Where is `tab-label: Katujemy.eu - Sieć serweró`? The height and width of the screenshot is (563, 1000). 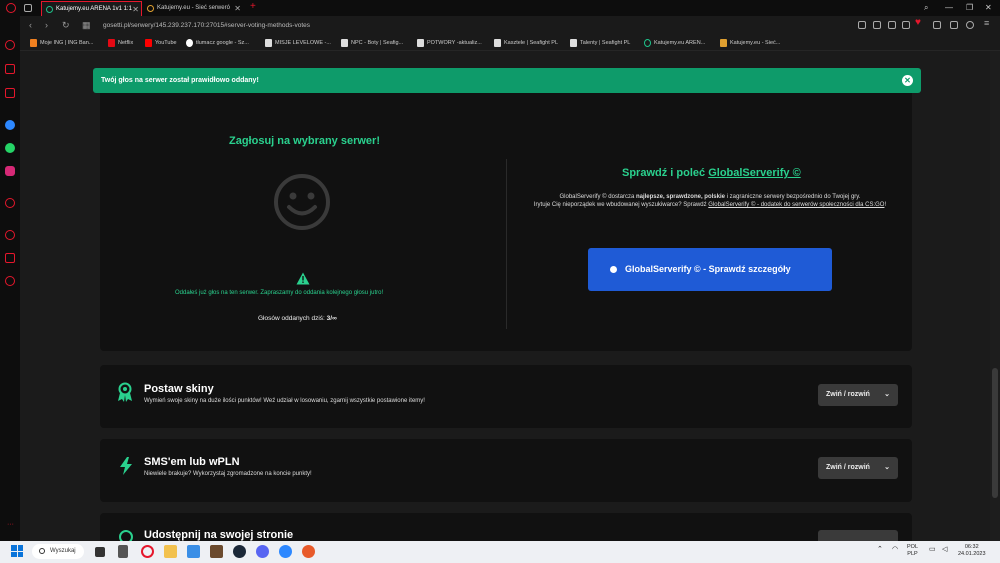
tab-label: Katujemy.eu - Sieć serweró is located at coordinates (193, 8).